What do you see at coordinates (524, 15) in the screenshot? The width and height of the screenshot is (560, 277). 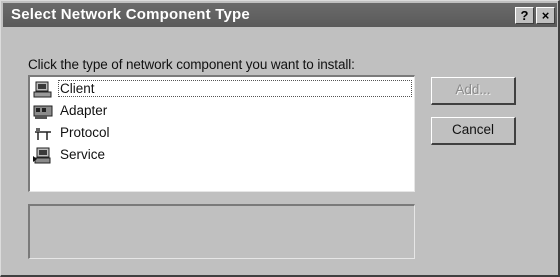 I see `help-button: ?` at bounding box center [524, 15].